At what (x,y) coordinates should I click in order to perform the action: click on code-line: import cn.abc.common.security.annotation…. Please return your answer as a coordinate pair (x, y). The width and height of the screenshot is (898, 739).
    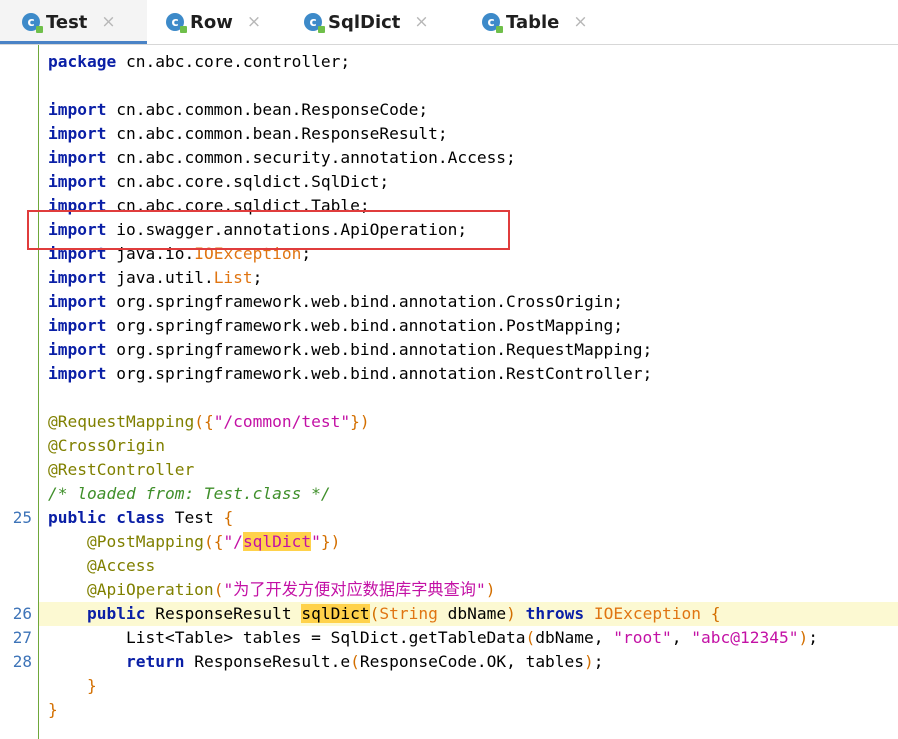
    Looking at the image, I should click on (282, 157).